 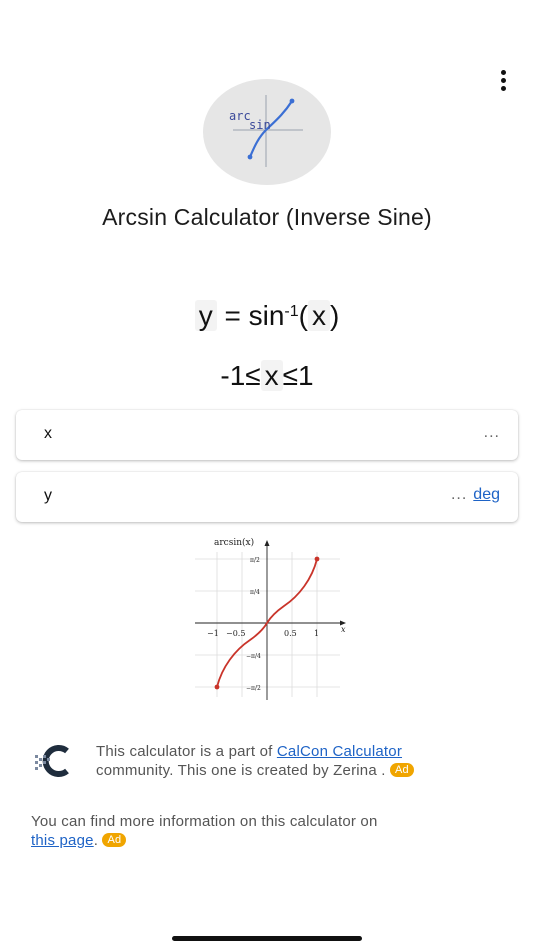 I want to click on formula-fn: sin, so click(x=266, y=315).